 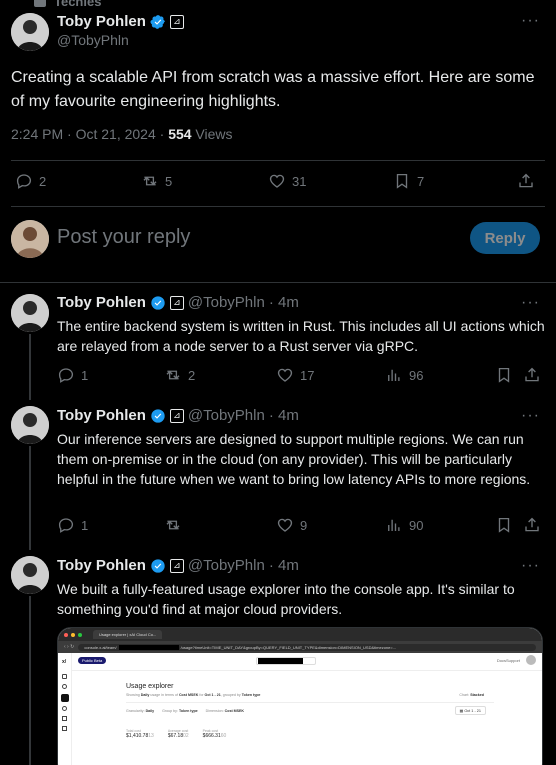 I want to click on key-icon, so click(x=64, y=686).